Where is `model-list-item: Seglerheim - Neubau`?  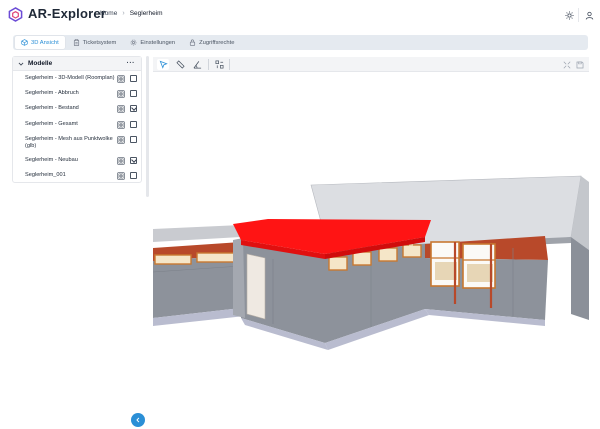
model-list-item: Seglerheim - Neubau is located at coordinates (83, 161).